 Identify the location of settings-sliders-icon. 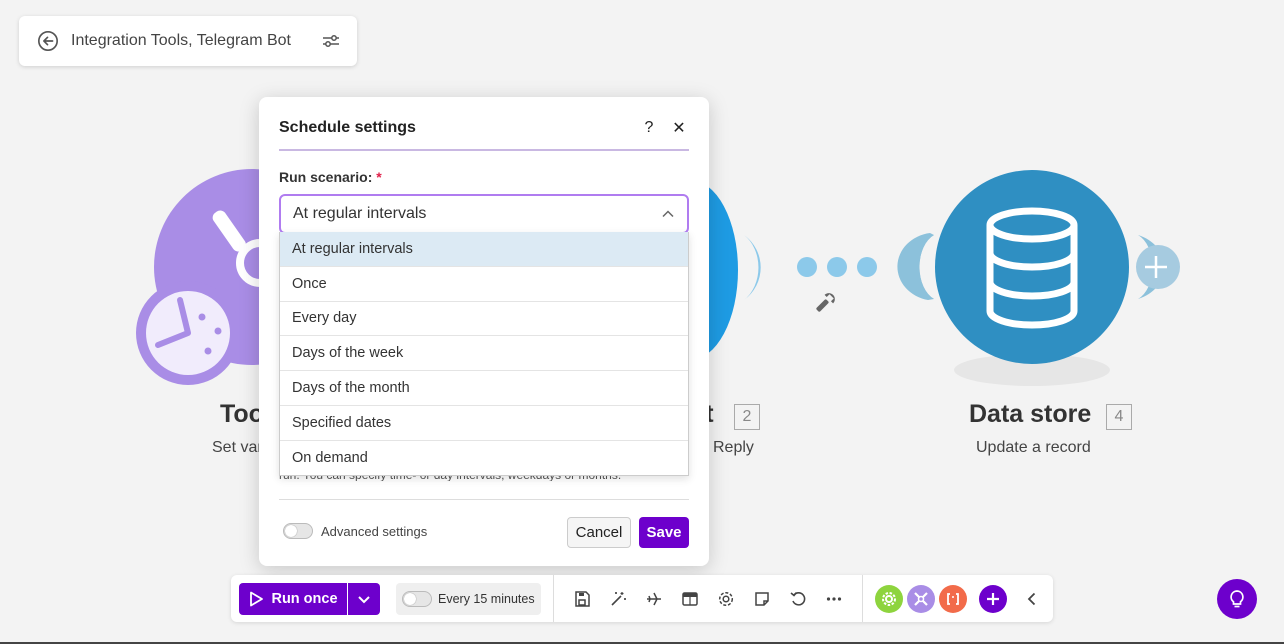
(331, 41).